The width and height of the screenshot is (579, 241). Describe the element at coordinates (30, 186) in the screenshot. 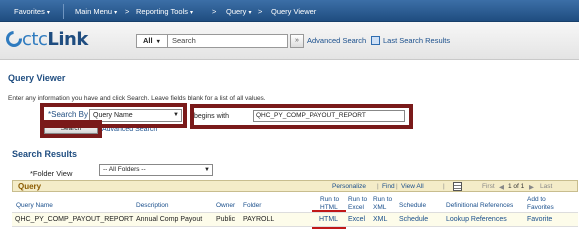

I see `grid-tab-query: Query` at that location.